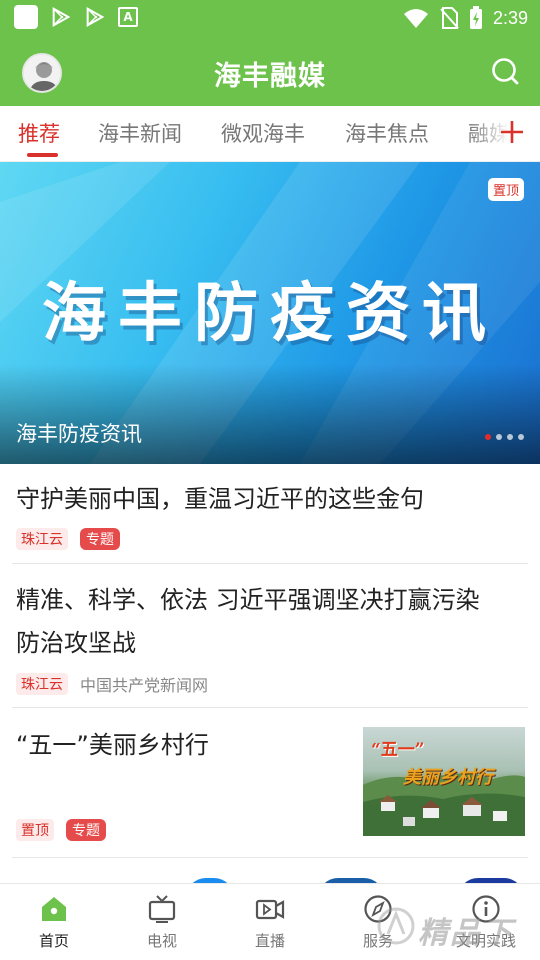 The height and width of the screenshot is (960, 540). Describe the element at coordinates (26, 17) in the screenshot. I see `app-square-icon` at that location.